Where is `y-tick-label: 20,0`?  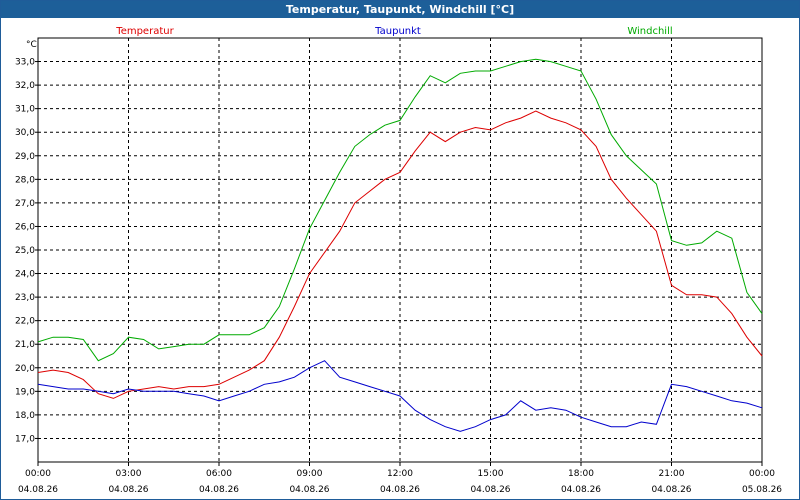 y-tick-label: 20,0 is located at coordinates (25, 369).